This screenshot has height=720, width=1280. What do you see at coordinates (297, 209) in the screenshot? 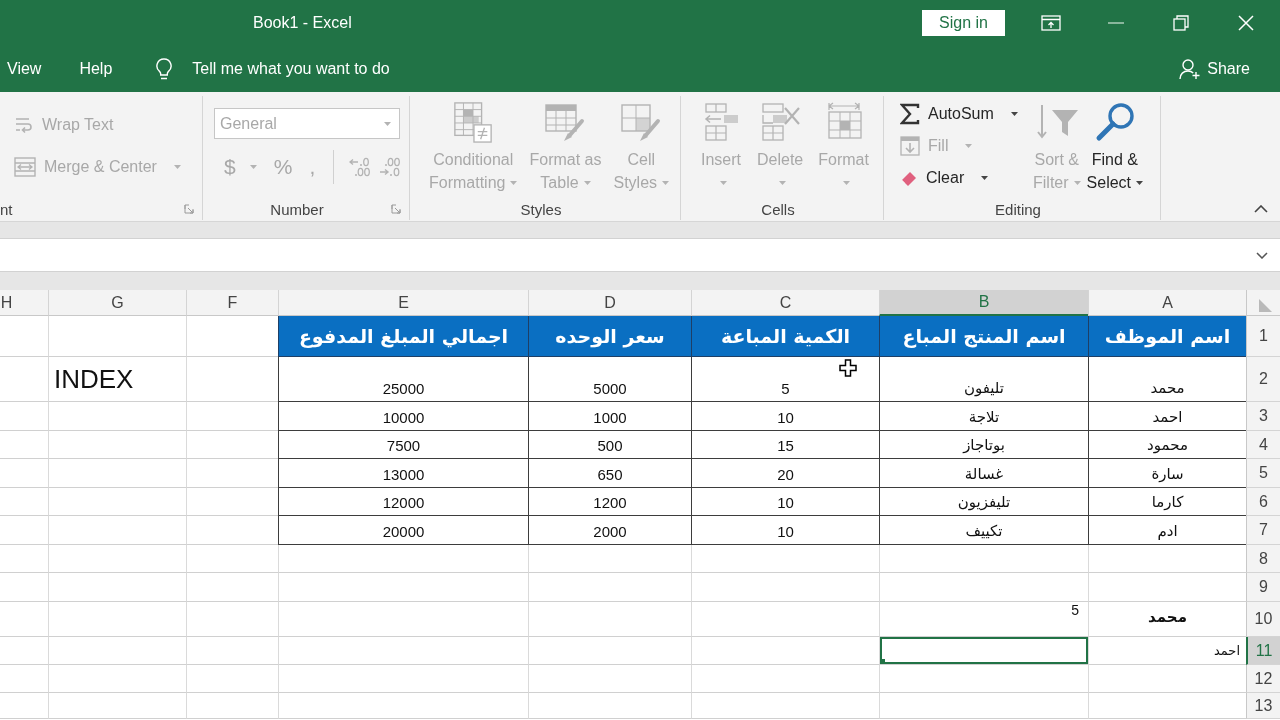
I see `group-label: Number` at bounding box center [297, 209].